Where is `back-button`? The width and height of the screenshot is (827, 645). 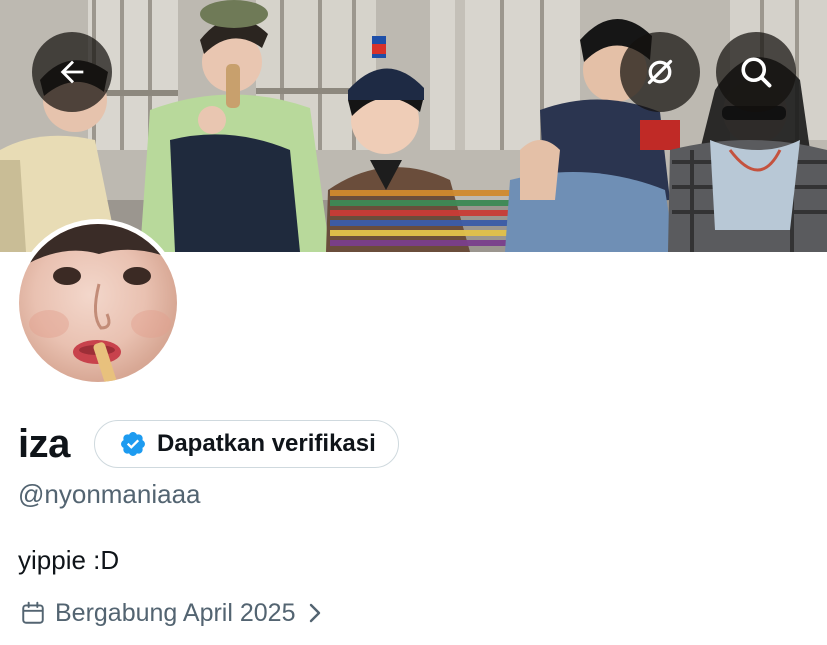 back-button is located at coordinates (72, 72).